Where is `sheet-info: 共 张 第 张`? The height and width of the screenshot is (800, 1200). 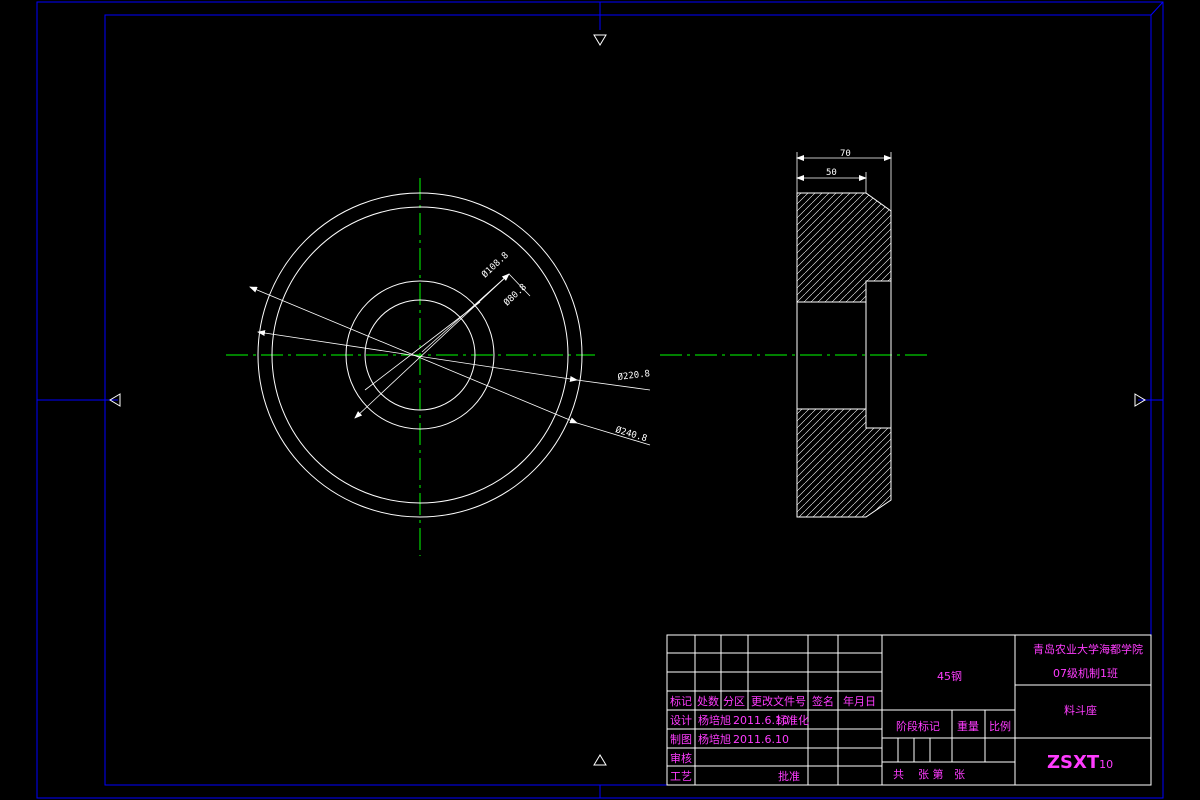 sheet-info: 共 张 第 张 is located at coordinates (929, 774).